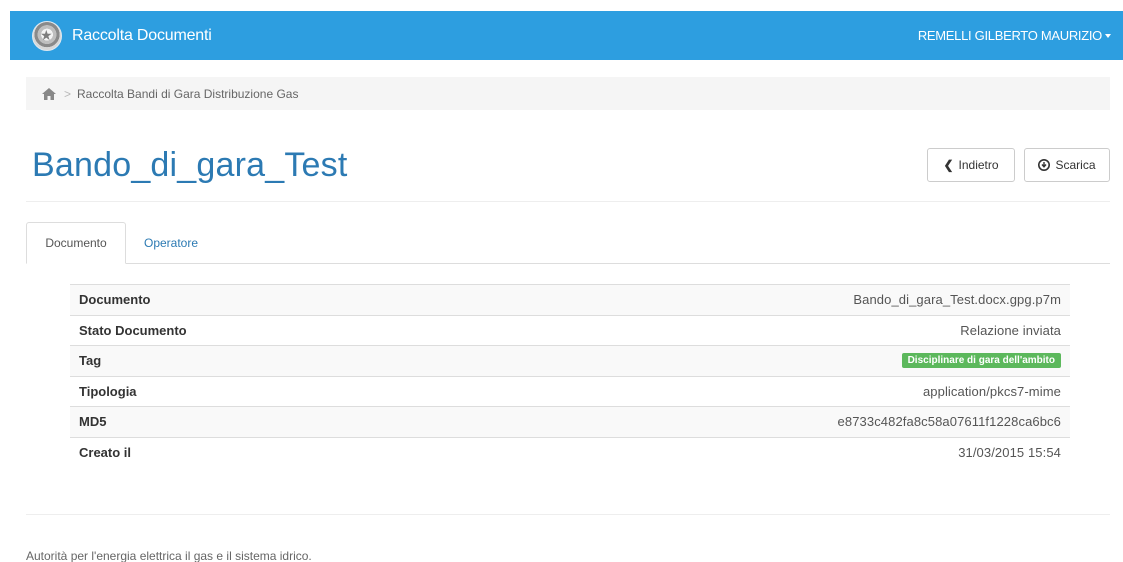 The image size is (1123, 562). Describe the element at coordinates (568, 201) in the screenshot. I see `divider` at that location.